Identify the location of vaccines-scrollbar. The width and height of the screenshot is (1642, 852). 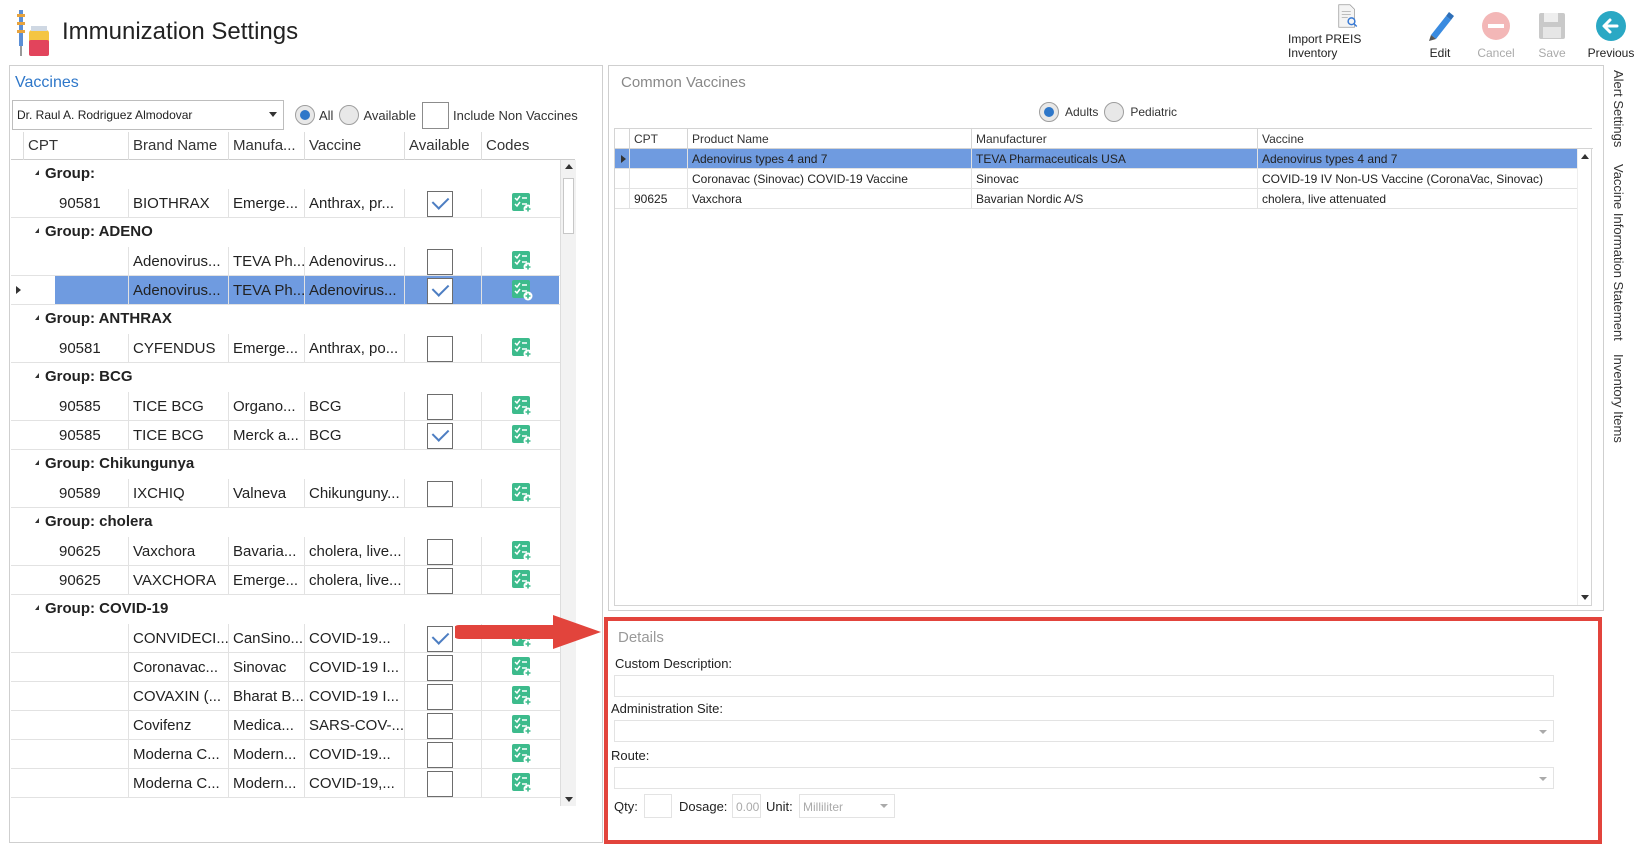
(568, 483).